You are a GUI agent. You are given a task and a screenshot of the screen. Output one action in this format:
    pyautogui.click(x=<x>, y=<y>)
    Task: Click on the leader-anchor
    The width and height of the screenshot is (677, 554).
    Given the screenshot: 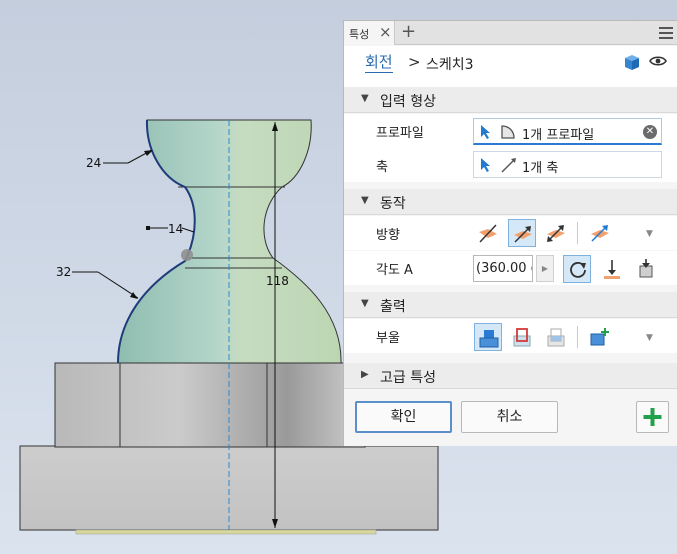 What is the action you would take?
    pyautogui.click(x=148, y=228)
    